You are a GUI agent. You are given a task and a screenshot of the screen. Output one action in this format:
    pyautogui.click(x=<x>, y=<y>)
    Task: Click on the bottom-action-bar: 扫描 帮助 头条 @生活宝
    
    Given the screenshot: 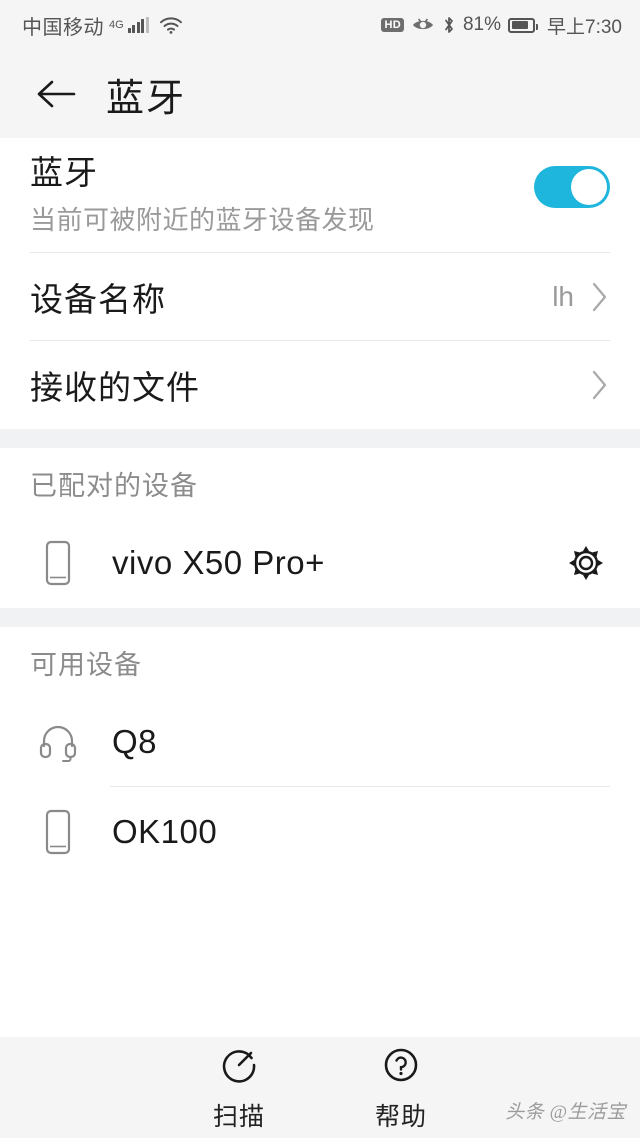 What is the action you would take?
    pyautogui.click(x=320, y=1087)
    